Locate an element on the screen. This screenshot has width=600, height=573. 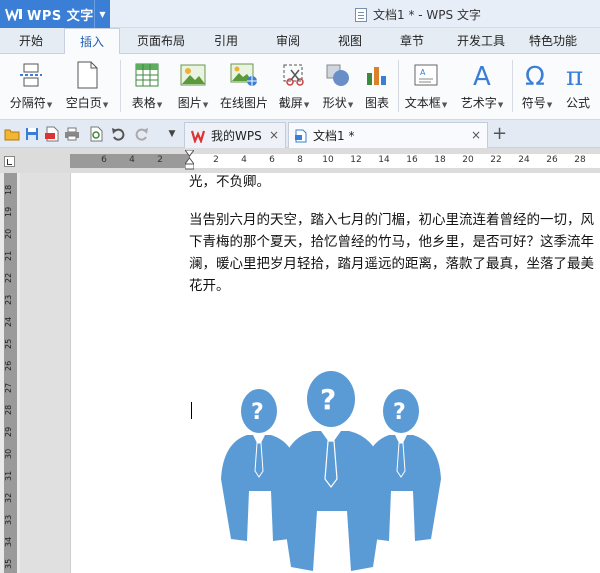
ruler-tick: 28 is located at coordinates (8, 410).